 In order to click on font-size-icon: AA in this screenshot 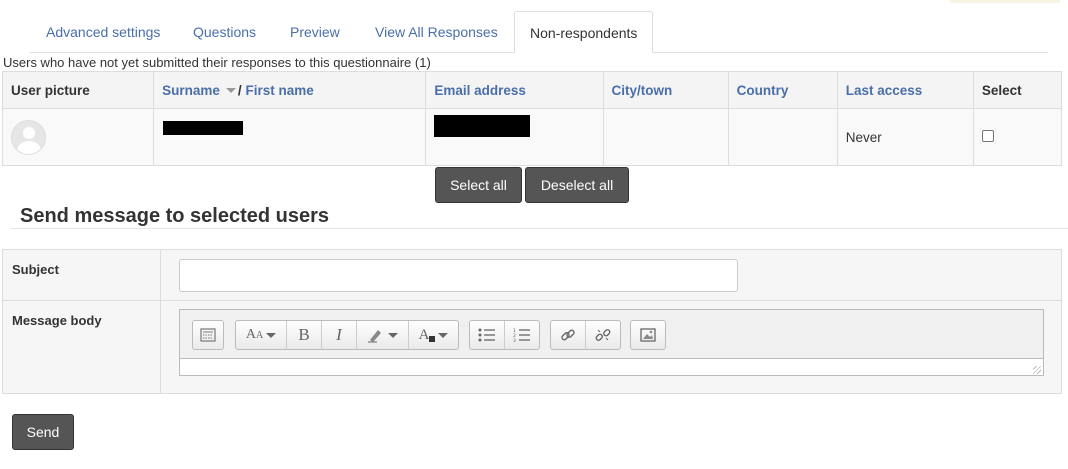, I will do `click(261, 335)`.